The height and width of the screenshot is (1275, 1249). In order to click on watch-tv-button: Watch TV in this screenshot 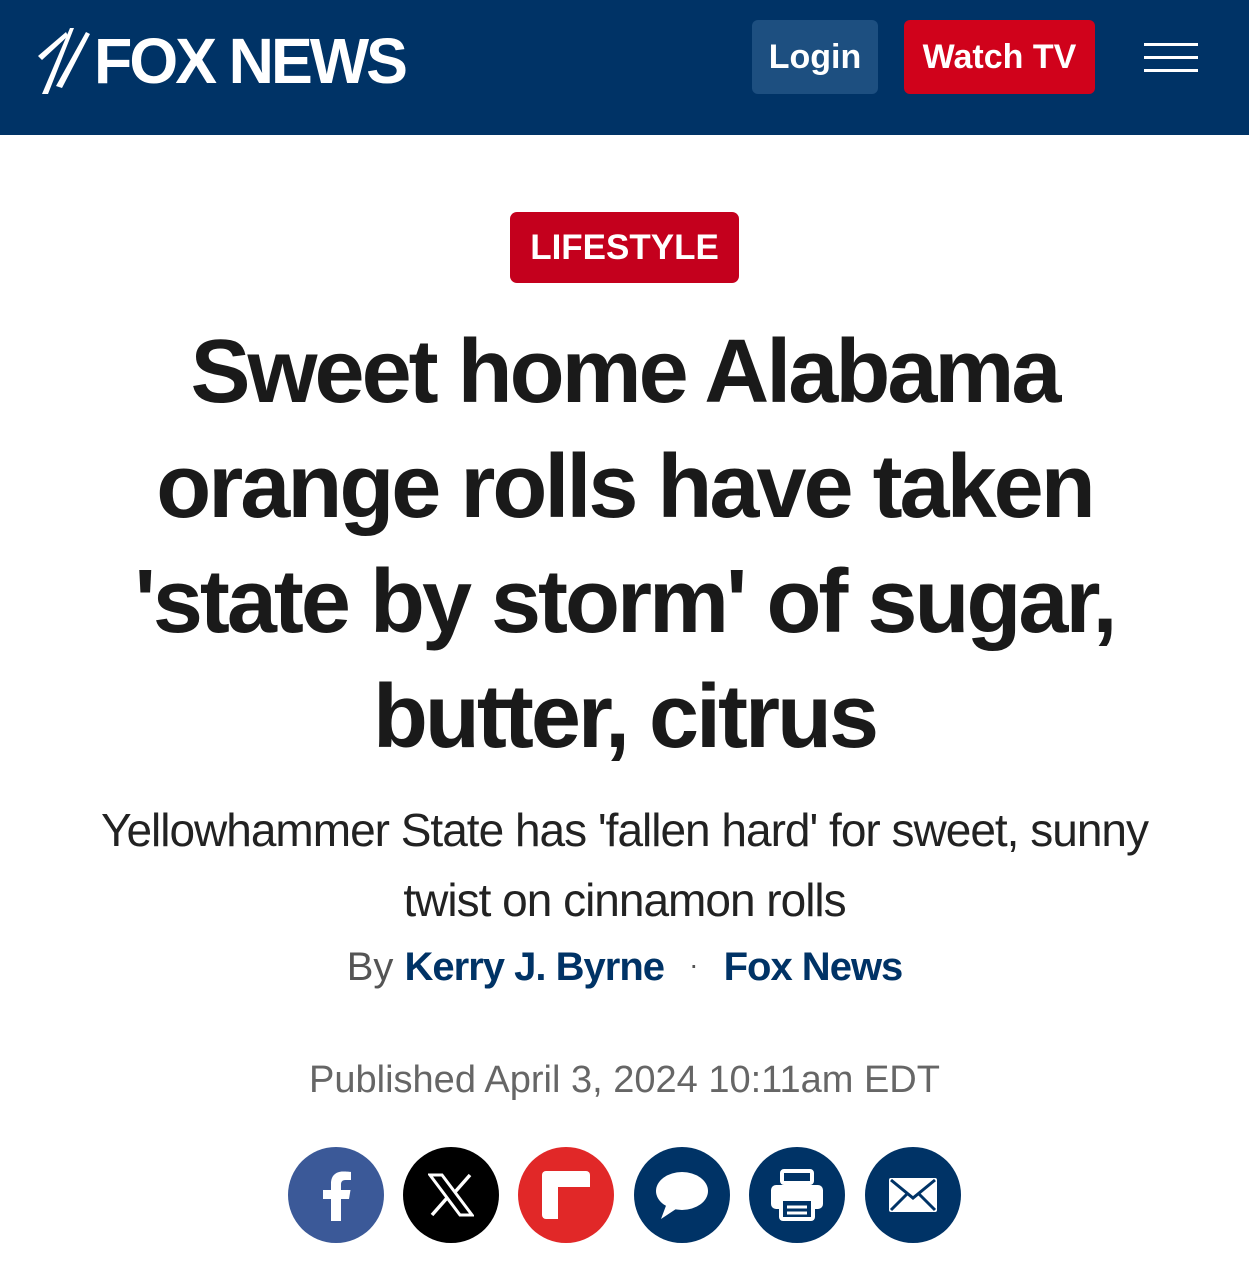, I will do `click(999, 57)`.